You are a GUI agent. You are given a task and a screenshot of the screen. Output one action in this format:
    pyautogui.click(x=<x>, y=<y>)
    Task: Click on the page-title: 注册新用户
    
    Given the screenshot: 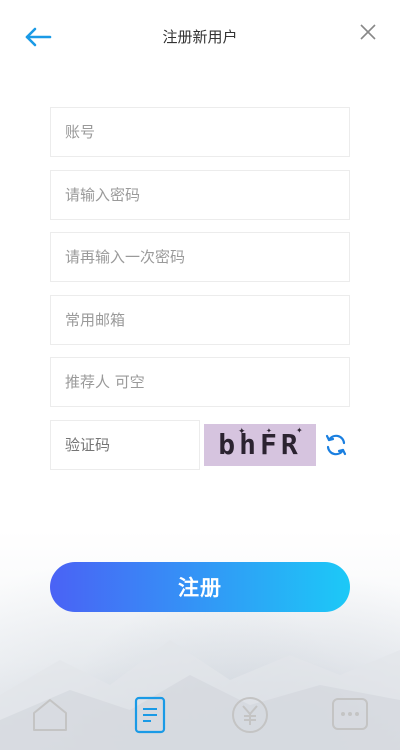 What is the action you would take?
    pyautogui.click(x=200, y=37)
    